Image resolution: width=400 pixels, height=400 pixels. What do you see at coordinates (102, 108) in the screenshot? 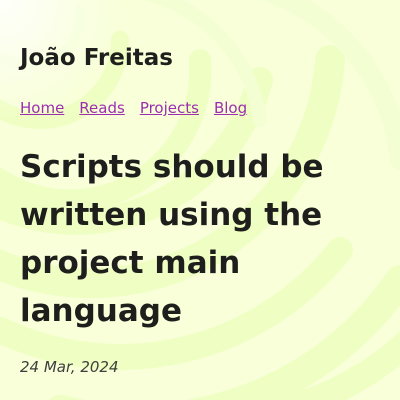
I see `nav-link-reads: Reads` at bounding box center [102, 108].